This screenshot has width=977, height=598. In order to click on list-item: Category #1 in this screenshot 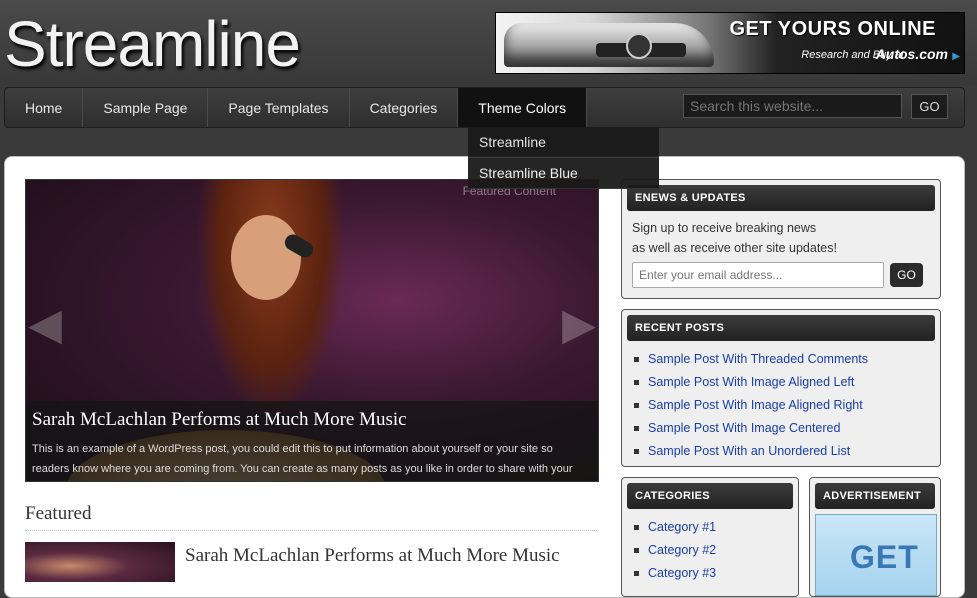, I will do `click(674, 527)`.